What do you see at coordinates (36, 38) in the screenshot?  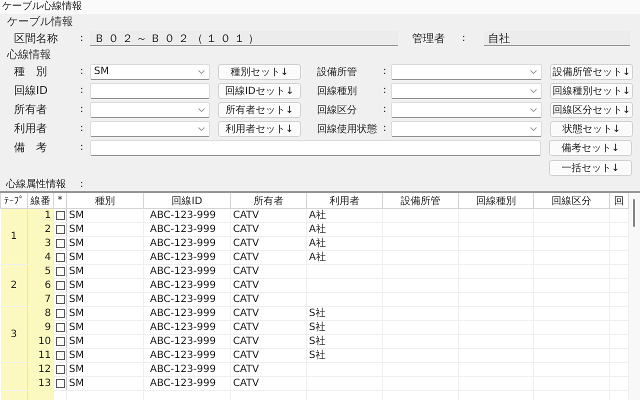 I see `field-label: 区間名称` at bounding box center [36, 38].